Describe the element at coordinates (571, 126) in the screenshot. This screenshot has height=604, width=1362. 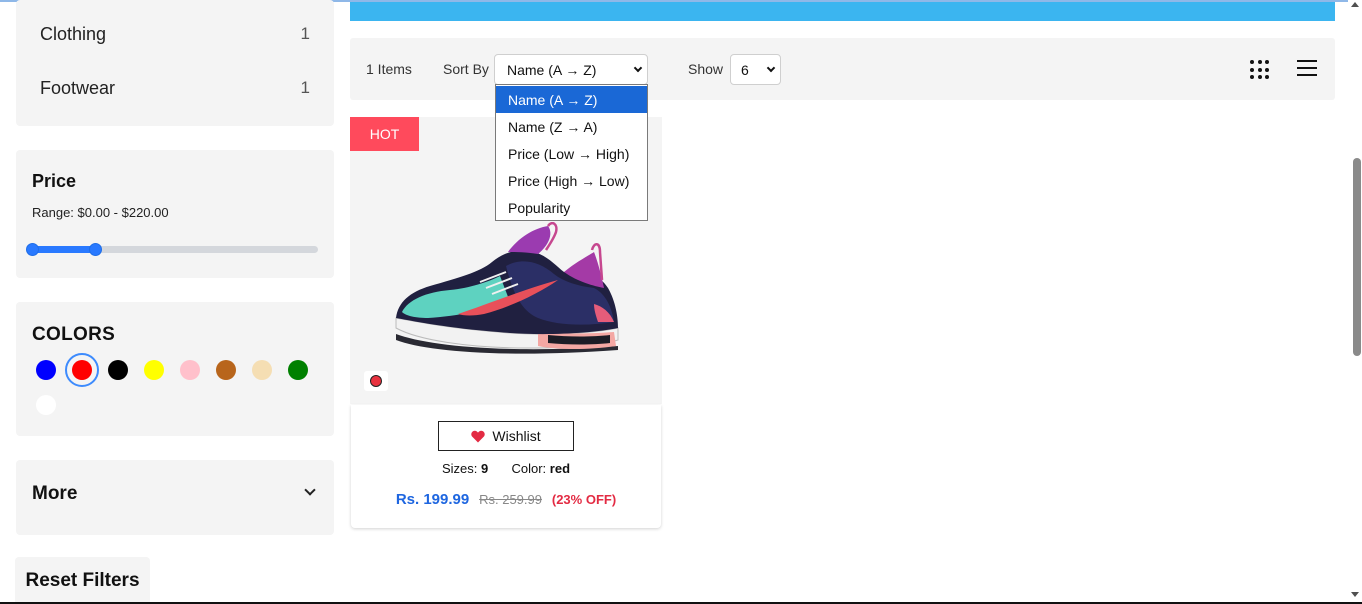
I see `sort-option: Name (Z → A)` at that location.